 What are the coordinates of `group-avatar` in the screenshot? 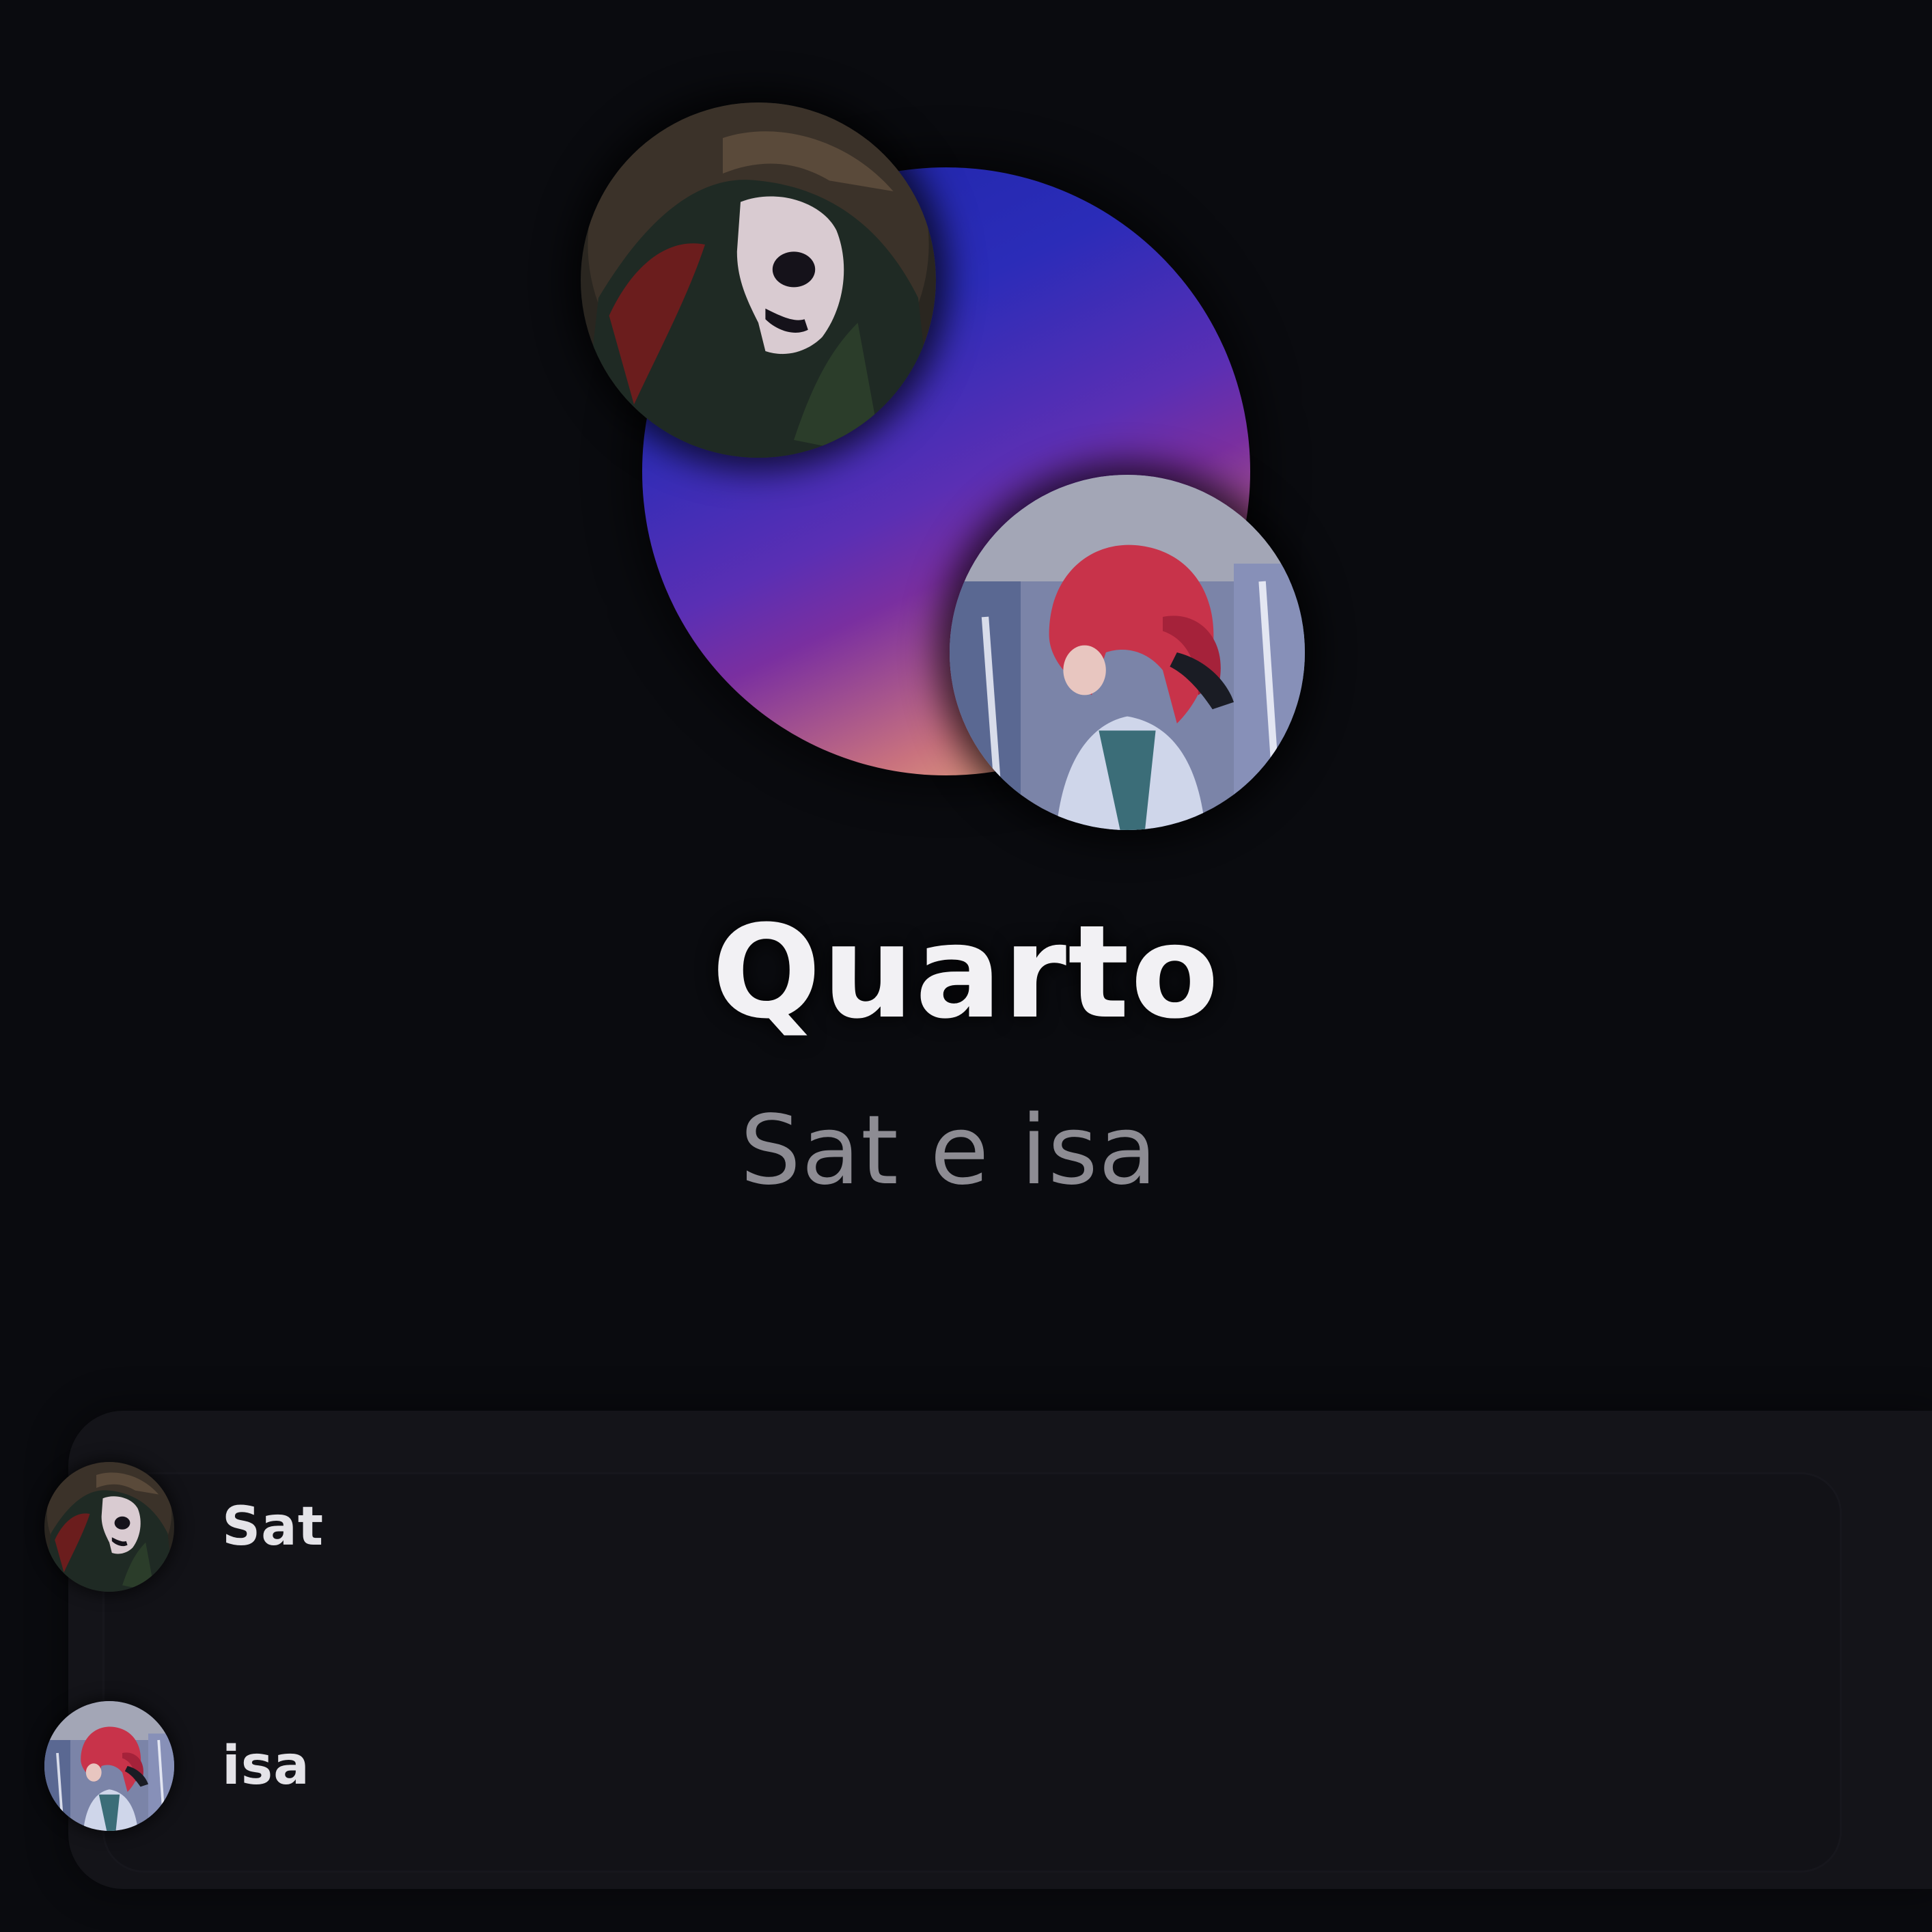 It's located at (957, 471).